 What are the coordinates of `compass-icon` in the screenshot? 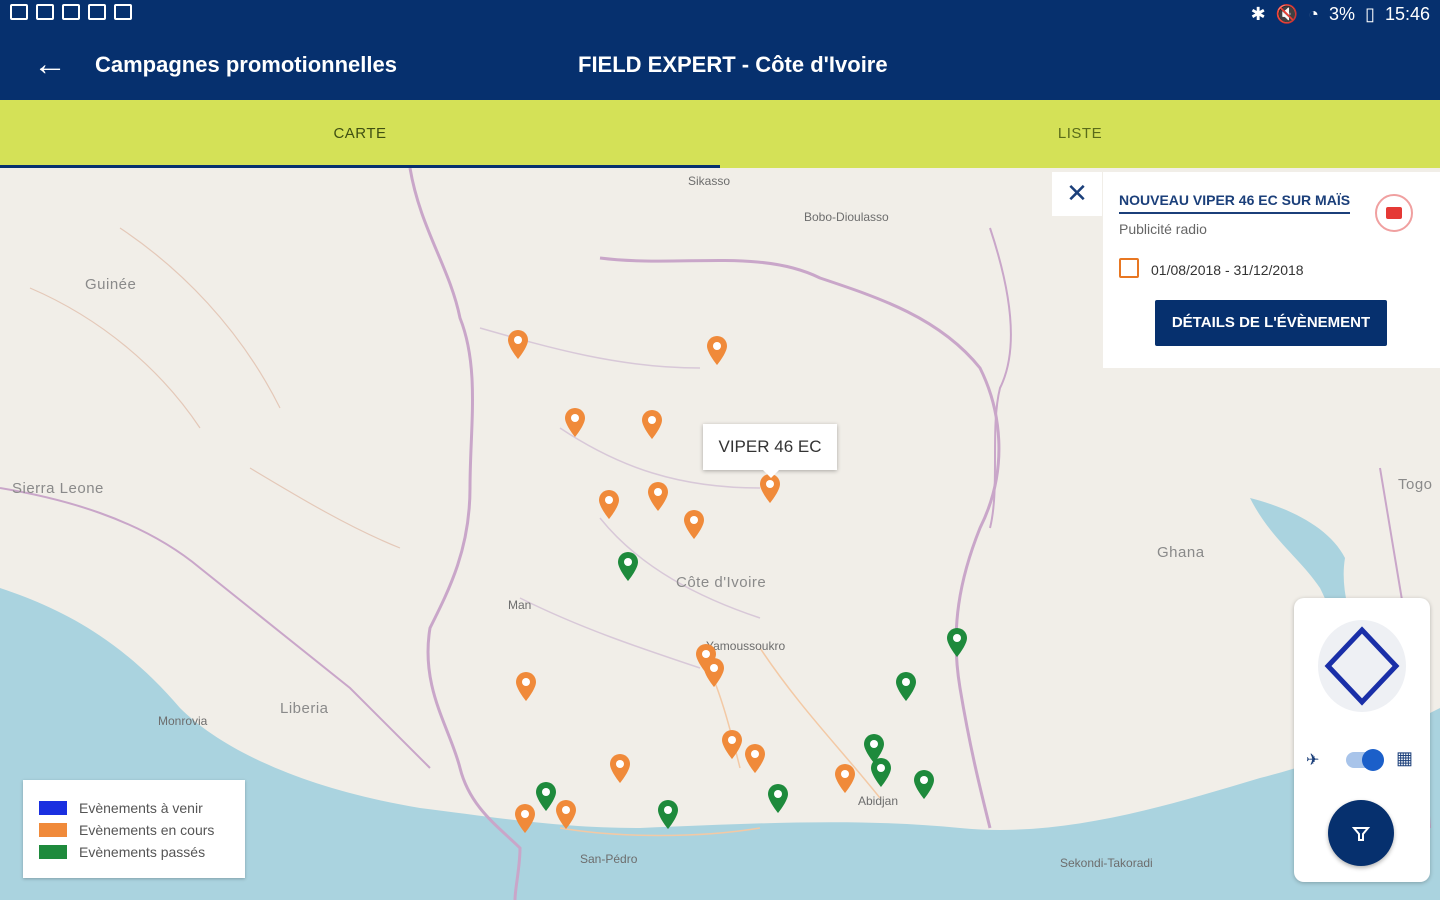 It's located at (1362, 666).